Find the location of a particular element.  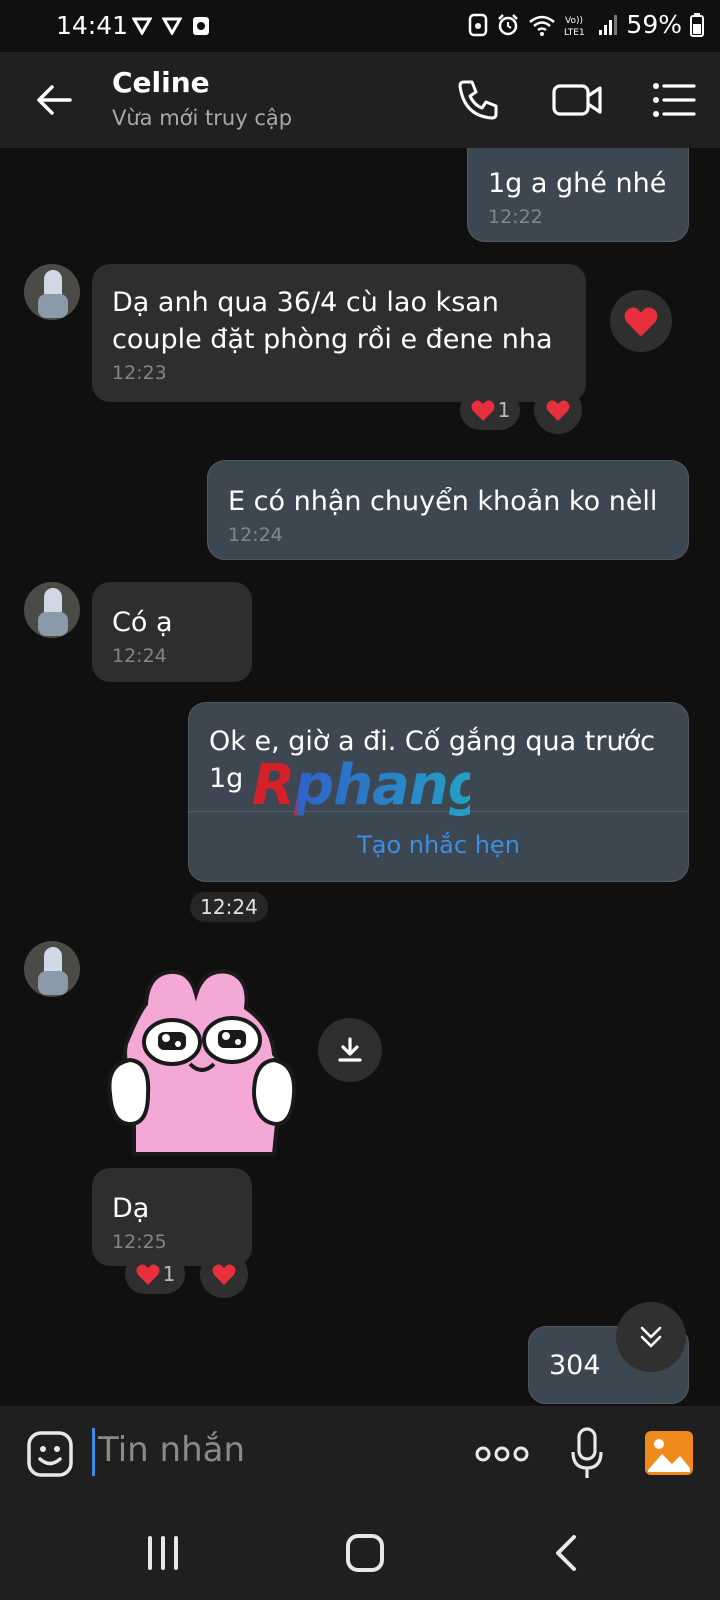

message-text: Có ạ is located at coordinates (142, 622).